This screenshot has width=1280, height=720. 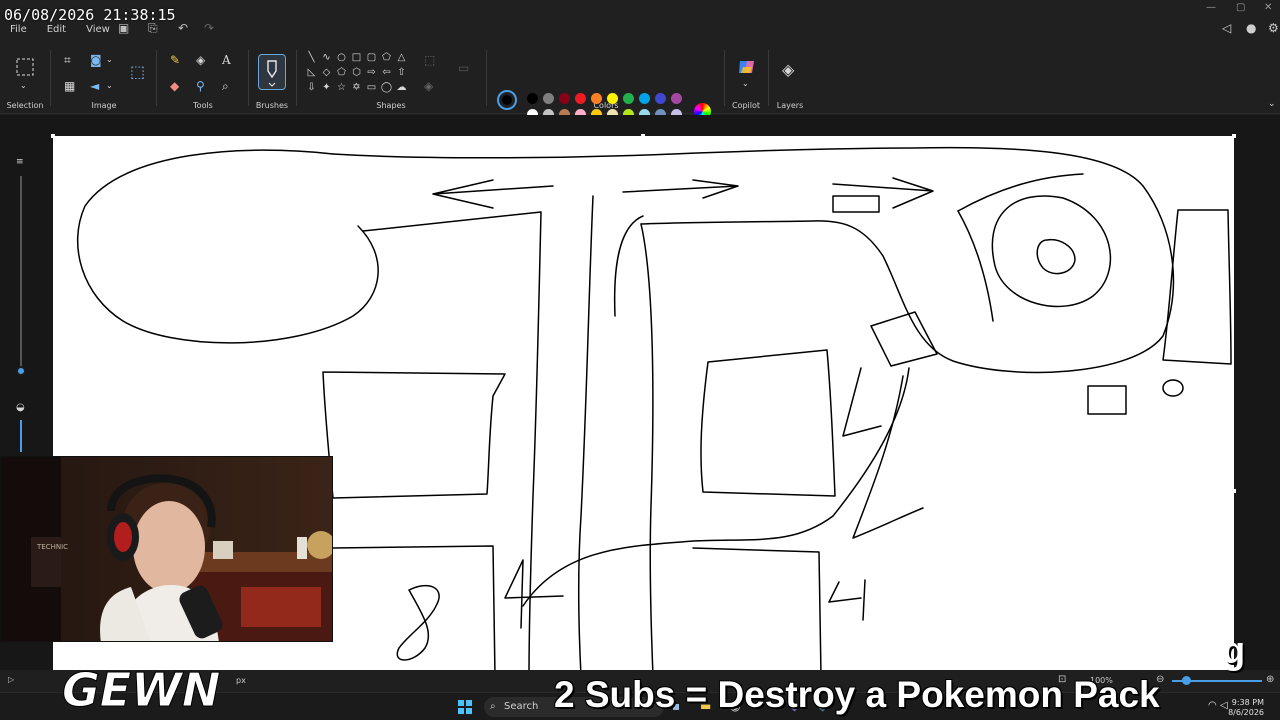 I want to click on arrow-right-shape-icon: ⇨, so click(x=371, y=72).